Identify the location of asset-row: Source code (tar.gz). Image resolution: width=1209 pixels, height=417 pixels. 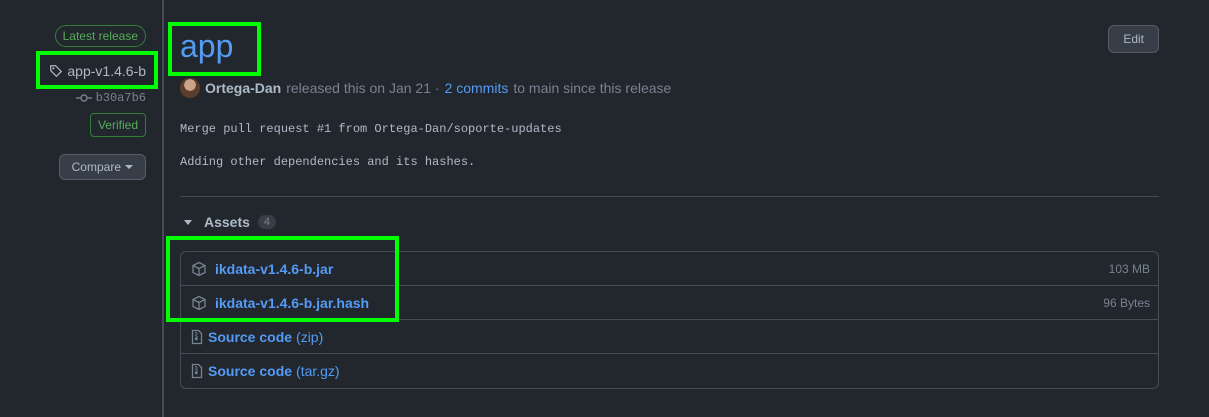
(669, 371).